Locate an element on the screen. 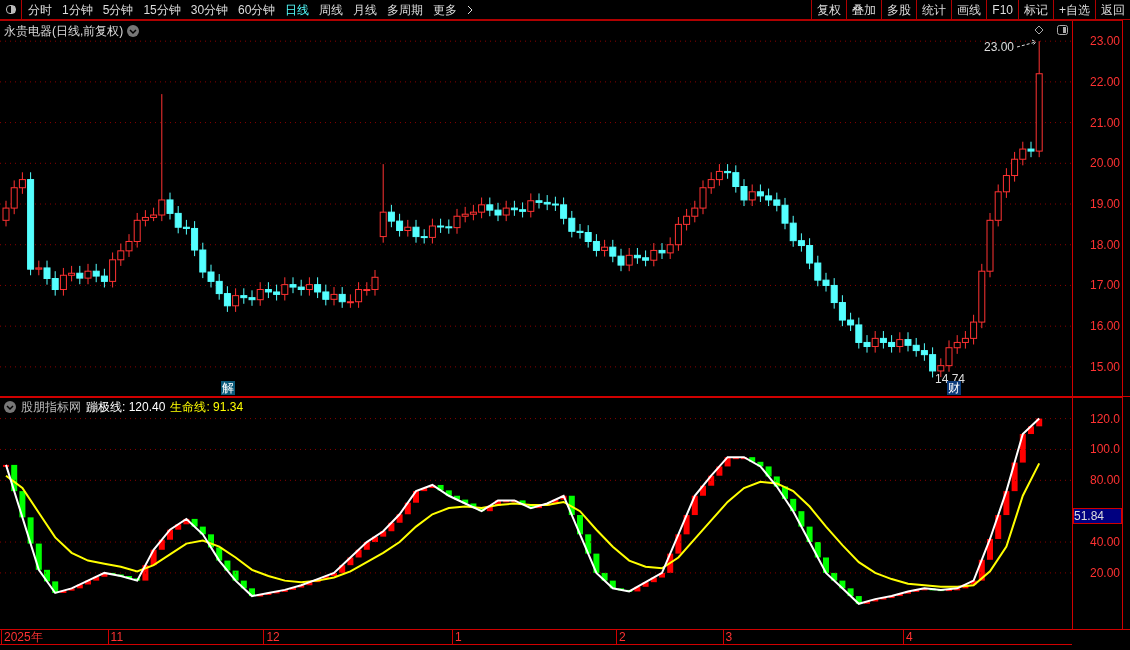 The image size is (1130, 650). period-tab: 多周期 is located at coordinates (405, 9).